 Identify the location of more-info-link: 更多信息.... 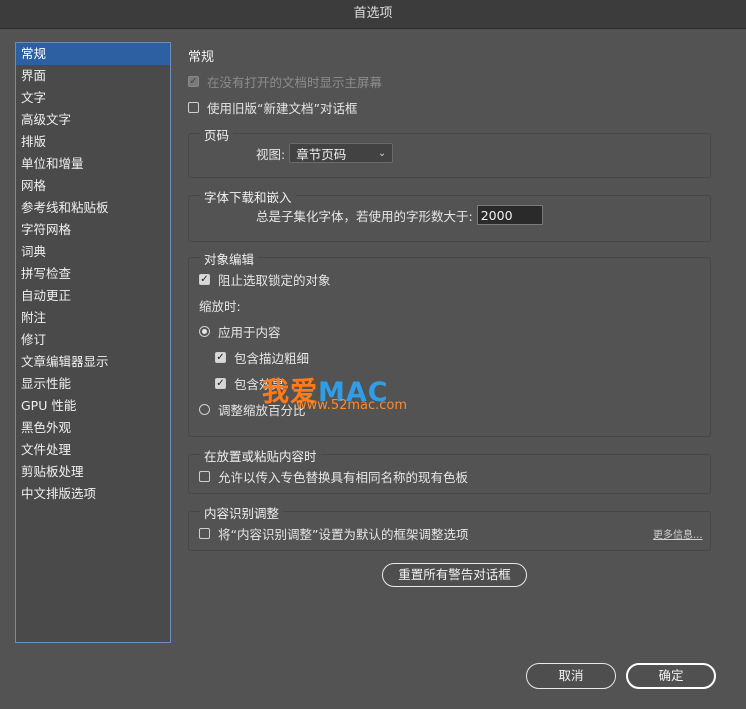
(678, 533).